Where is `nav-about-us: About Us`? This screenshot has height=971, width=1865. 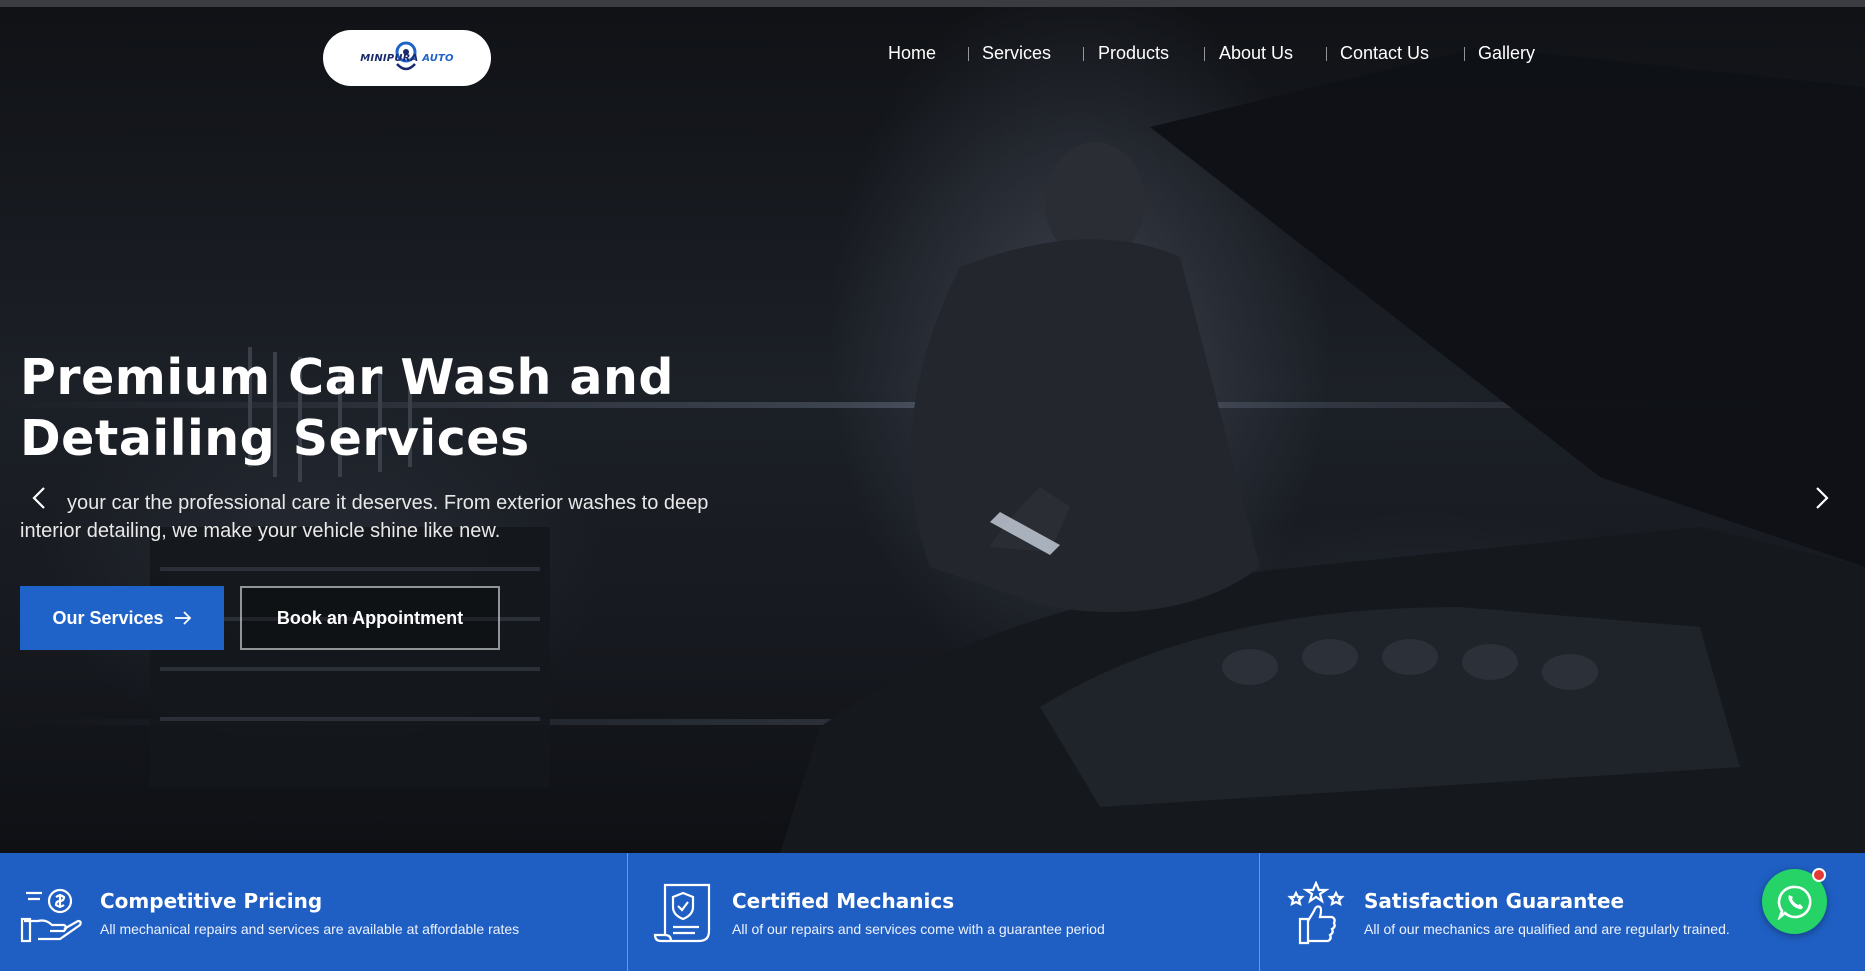 nav-about-us: About Us is located at coordinates (1256, 53).